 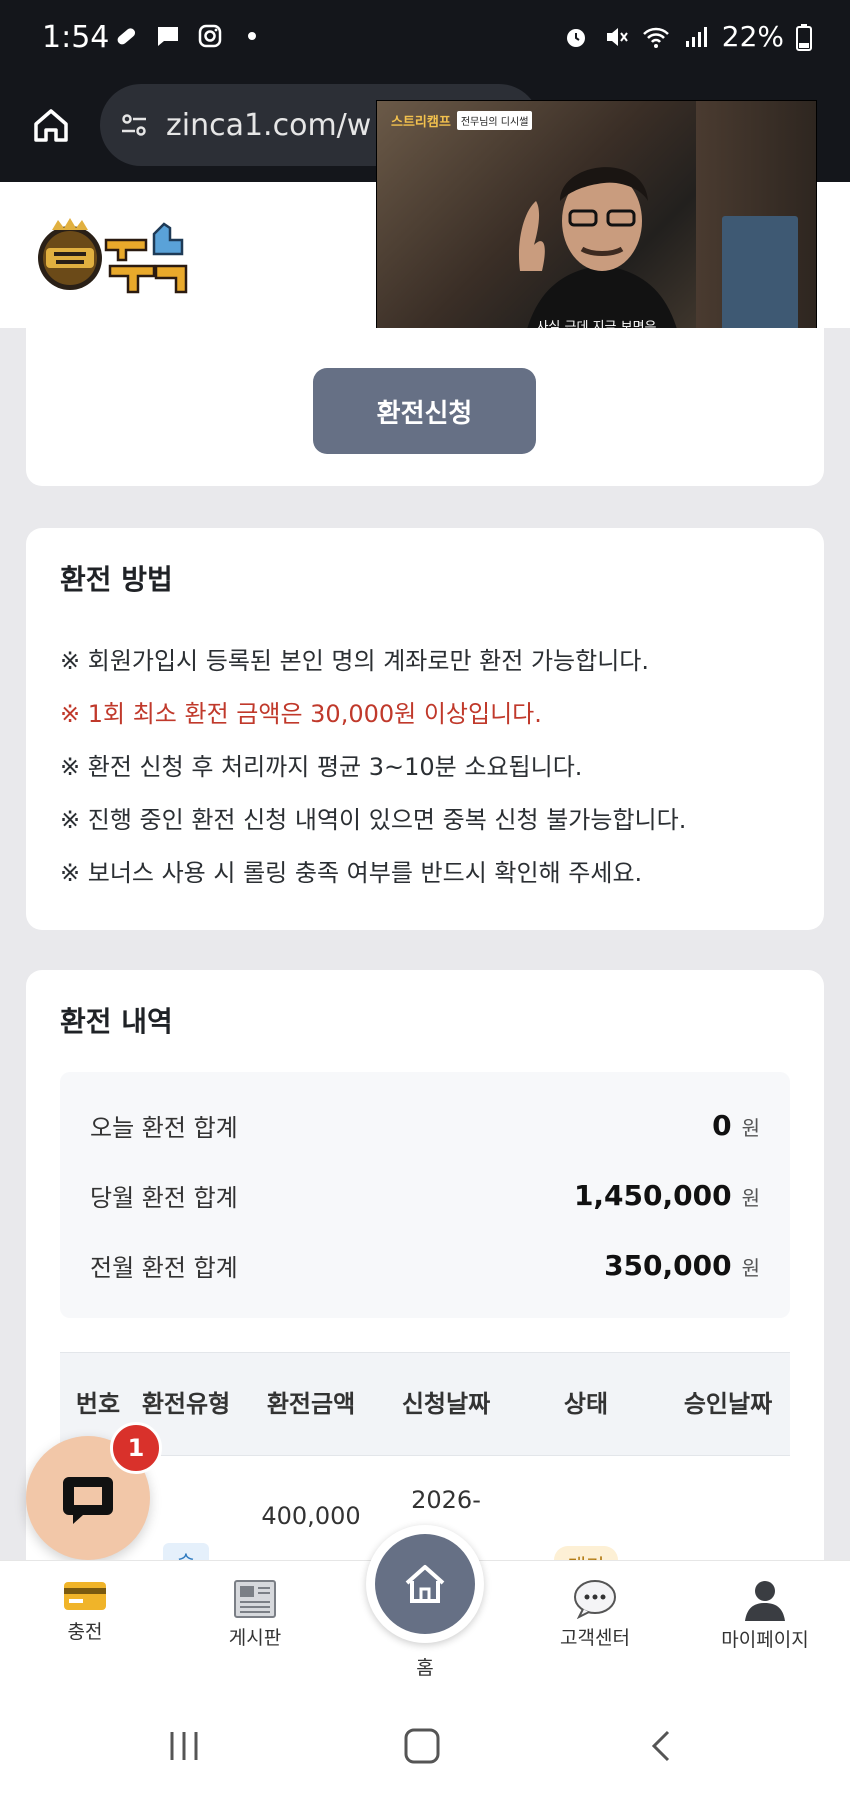 What do you see at coordinates (116, 1021) in the screenshot?
I see `history-title: 환전 내역` at bounding box center [116, 1021].